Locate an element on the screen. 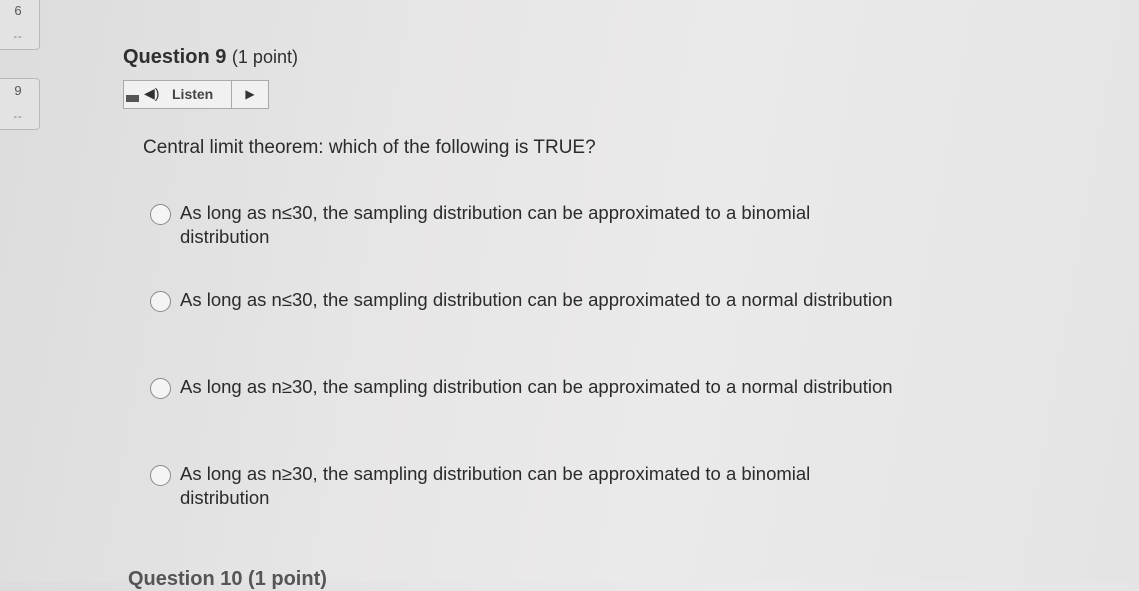  question-points: (1 point) is located at coordinates (264, 57).